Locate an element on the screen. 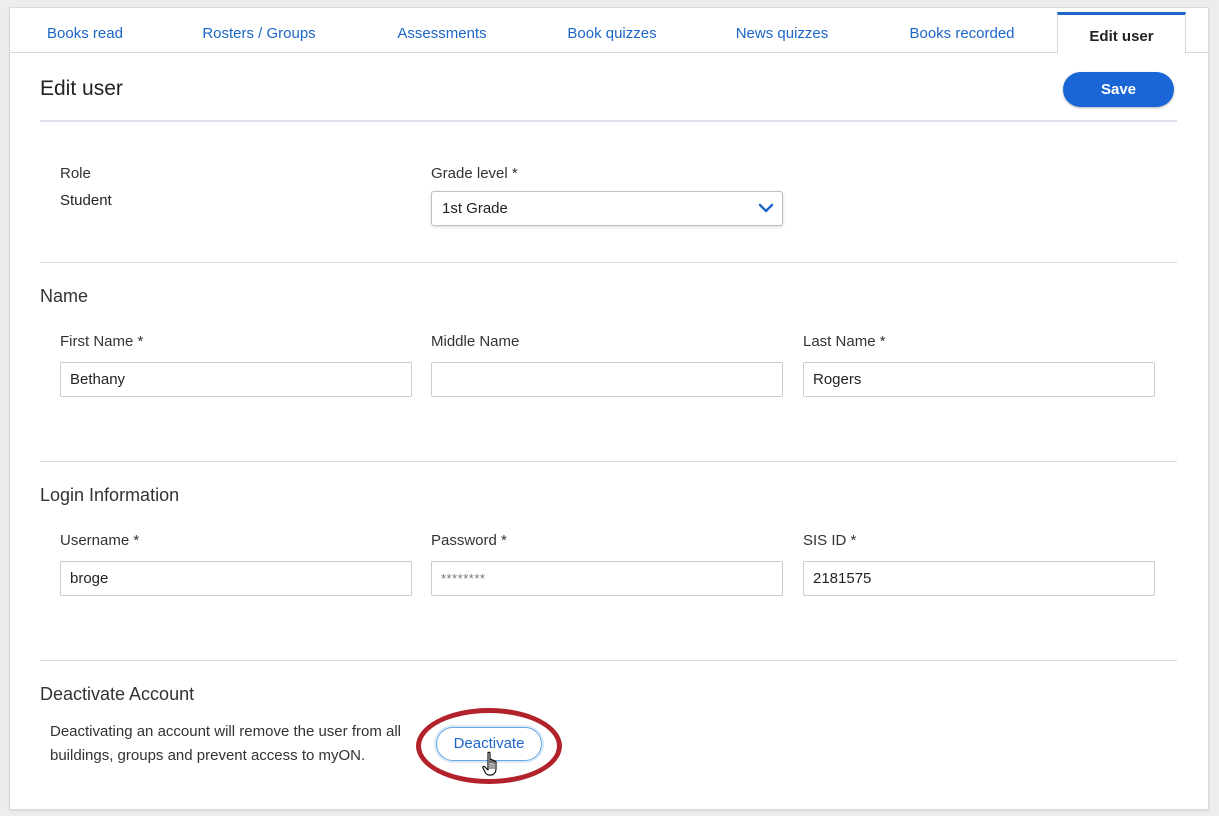  middle-name-input is located at coordinates (607, 379).